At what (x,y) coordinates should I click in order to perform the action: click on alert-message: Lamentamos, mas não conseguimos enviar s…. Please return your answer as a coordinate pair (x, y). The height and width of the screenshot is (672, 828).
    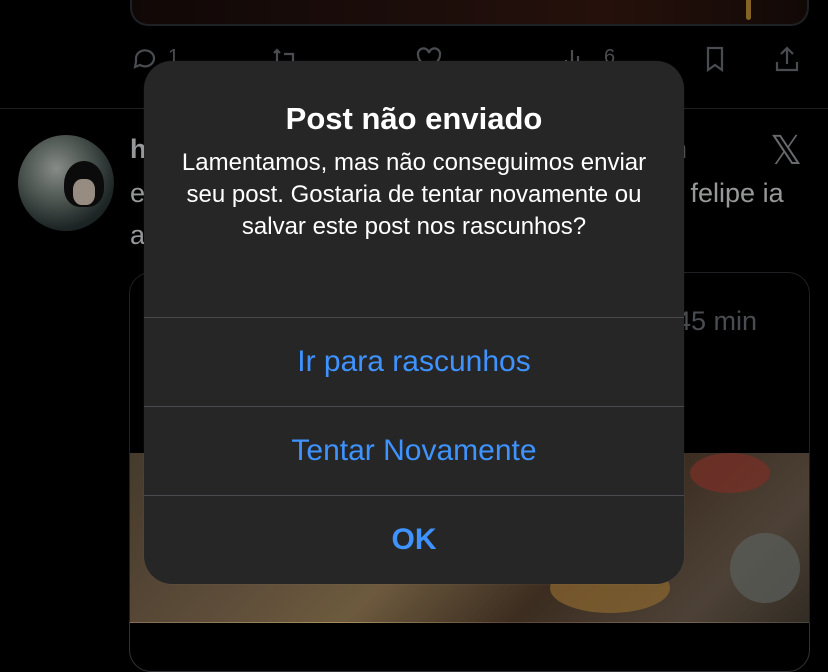
    Looking at the image, I should click on (414, 194).